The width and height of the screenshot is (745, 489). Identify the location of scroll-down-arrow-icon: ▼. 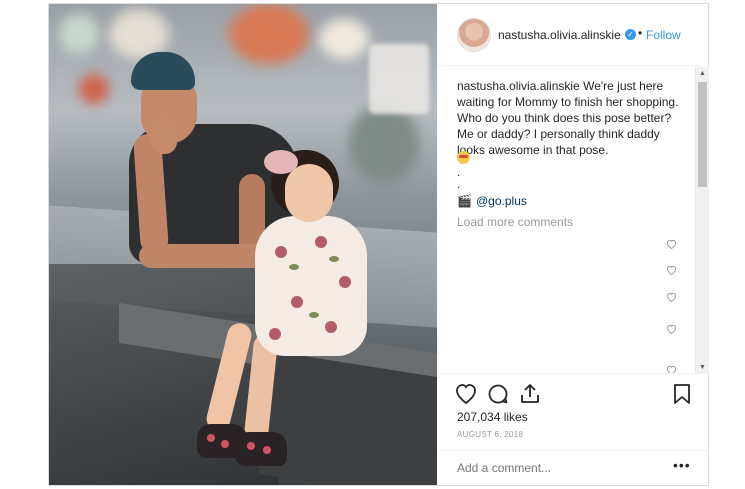
(702, 367).